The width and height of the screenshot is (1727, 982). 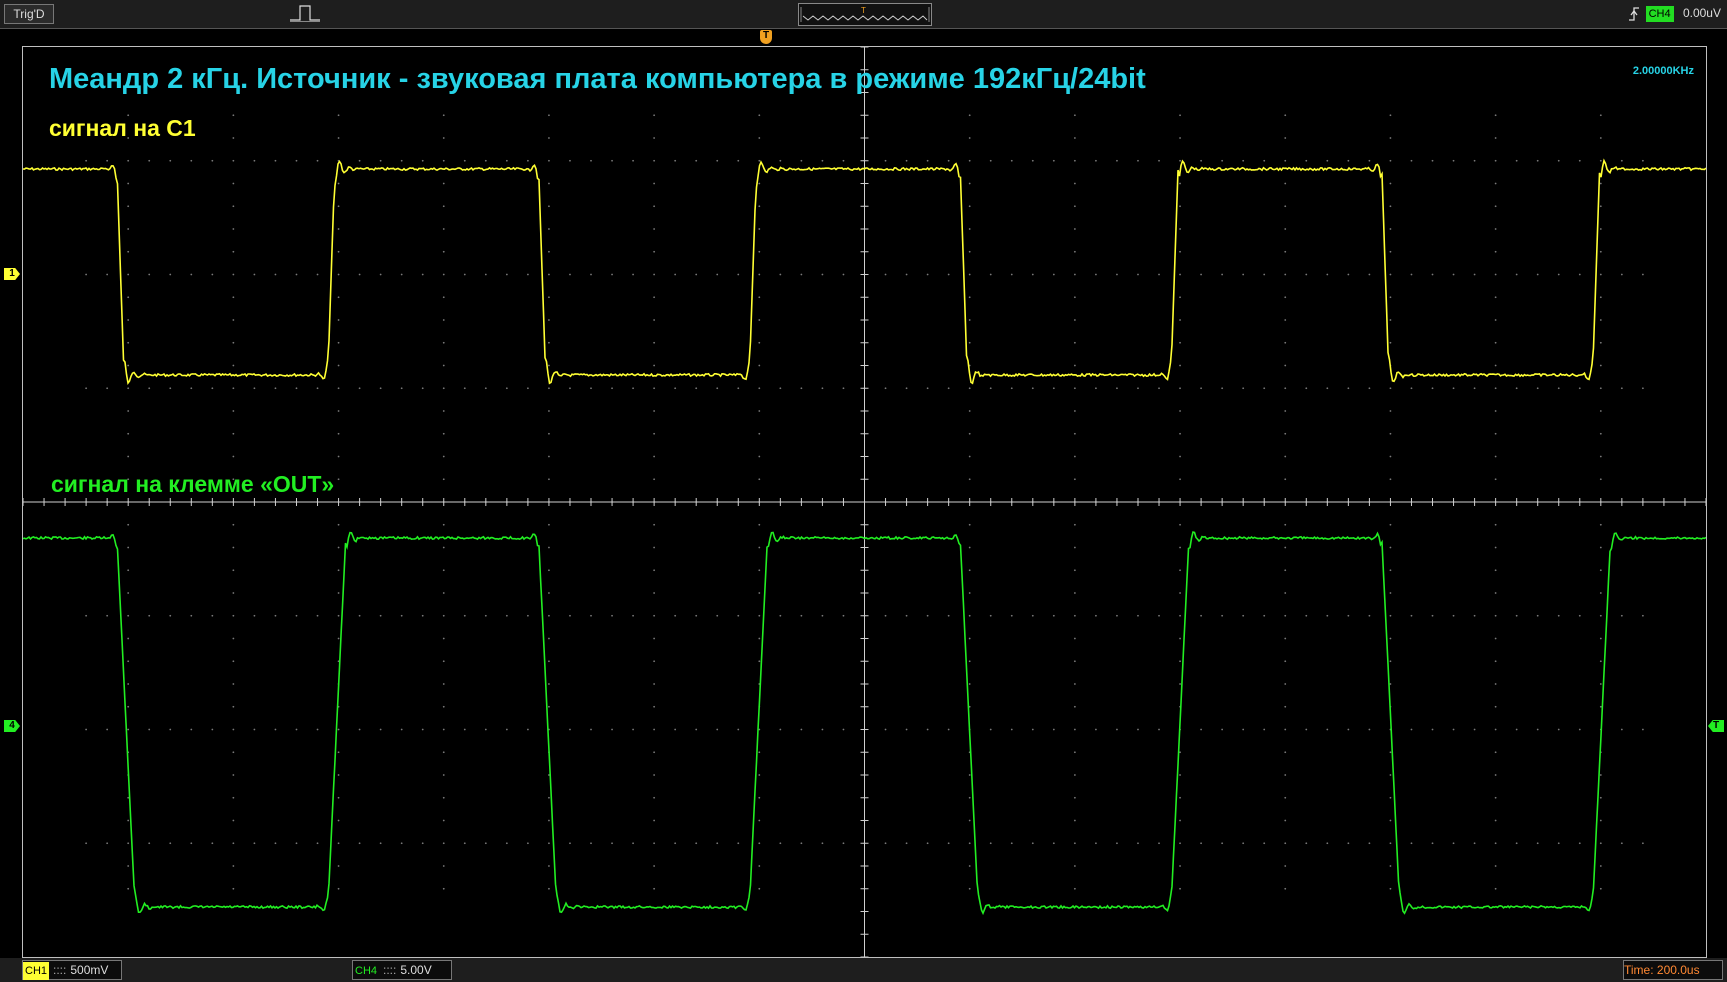 I want to click on ch4-offset-marker: 4, so click(x=12, y=726).